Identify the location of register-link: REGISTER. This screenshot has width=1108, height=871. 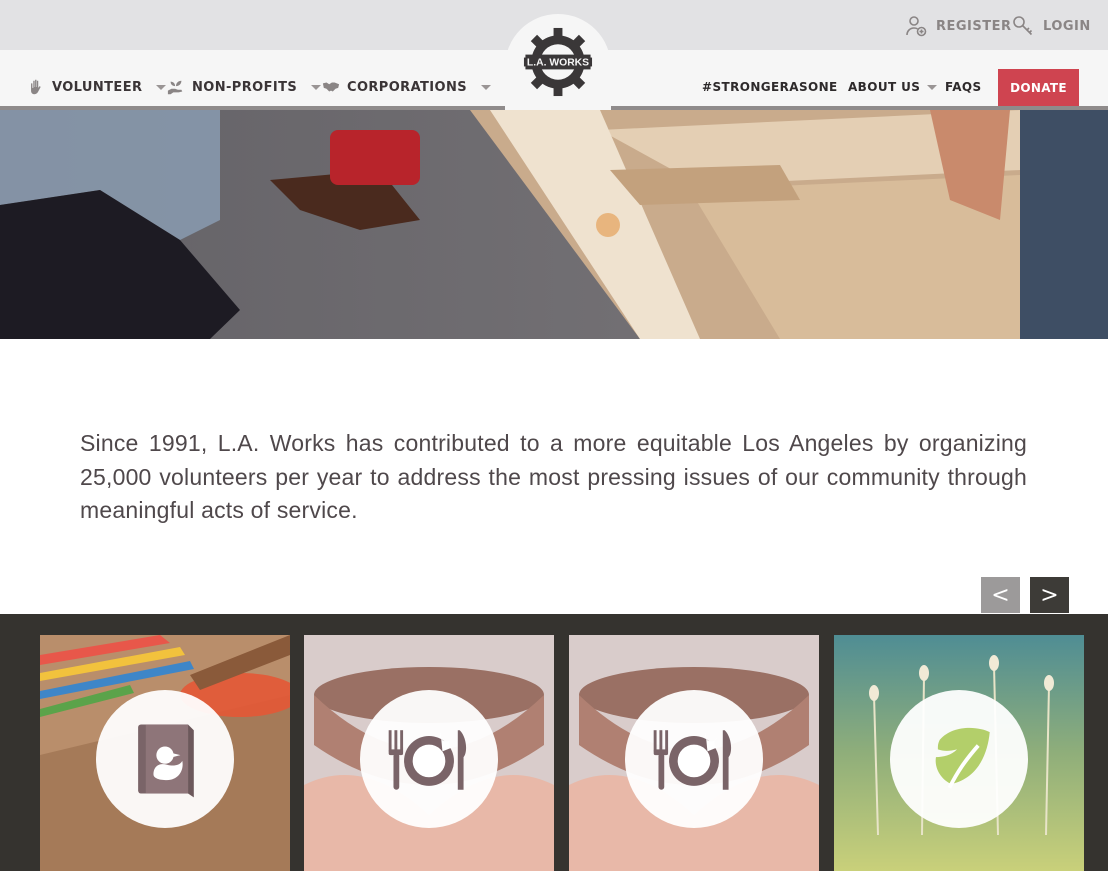
(958, 26).